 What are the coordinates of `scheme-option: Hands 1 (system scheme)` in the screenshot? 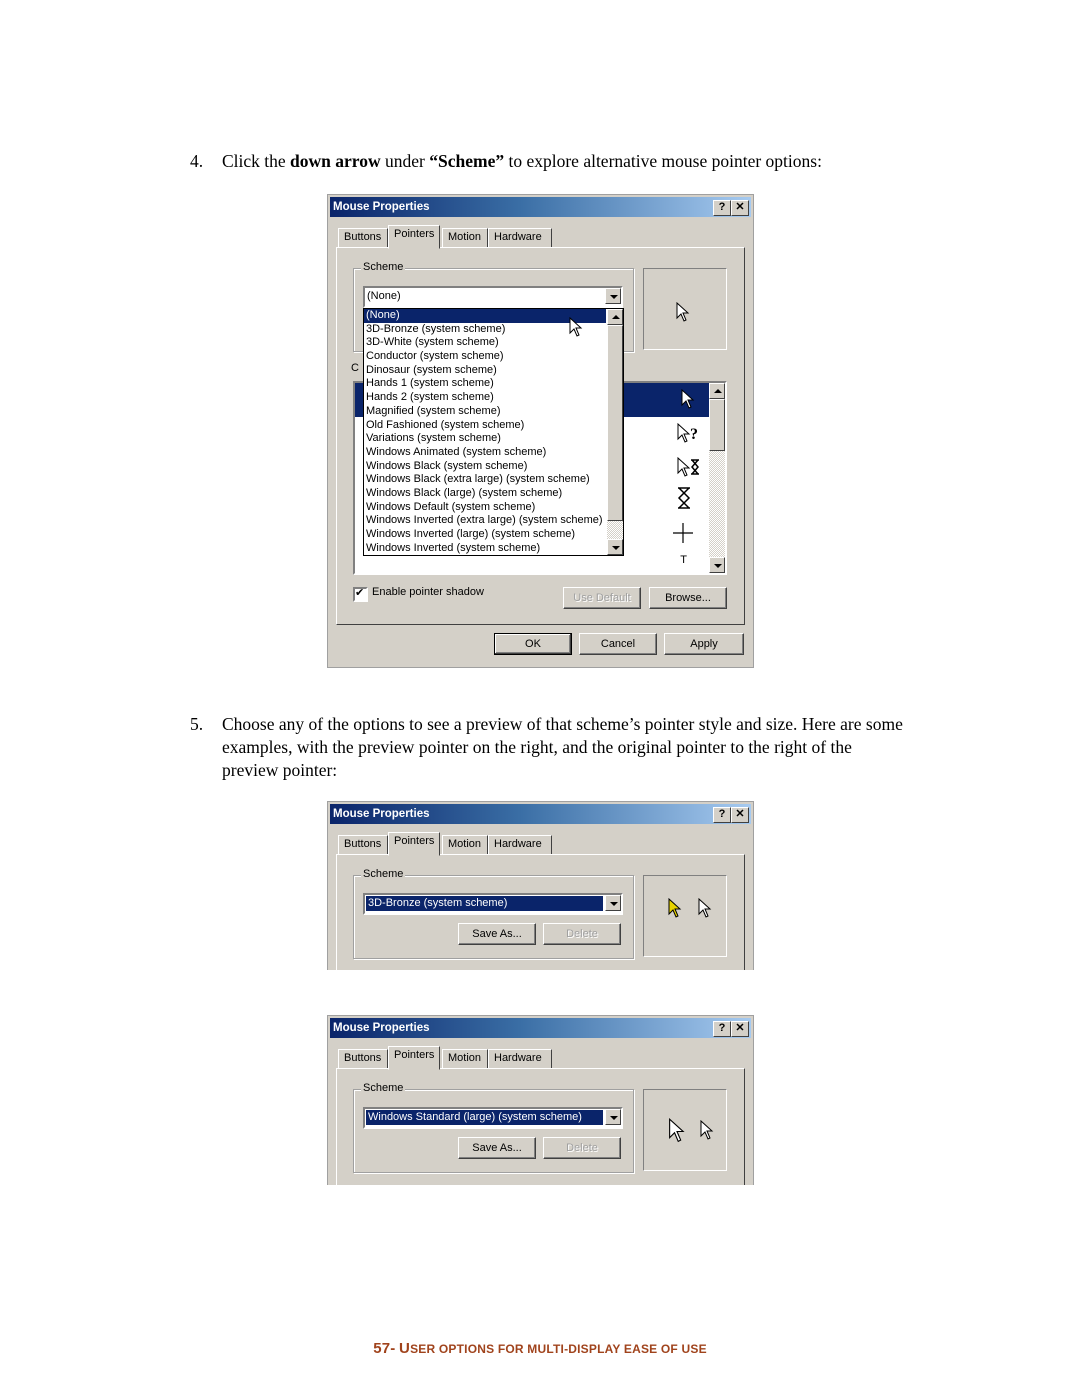 It's located at (485, 384).